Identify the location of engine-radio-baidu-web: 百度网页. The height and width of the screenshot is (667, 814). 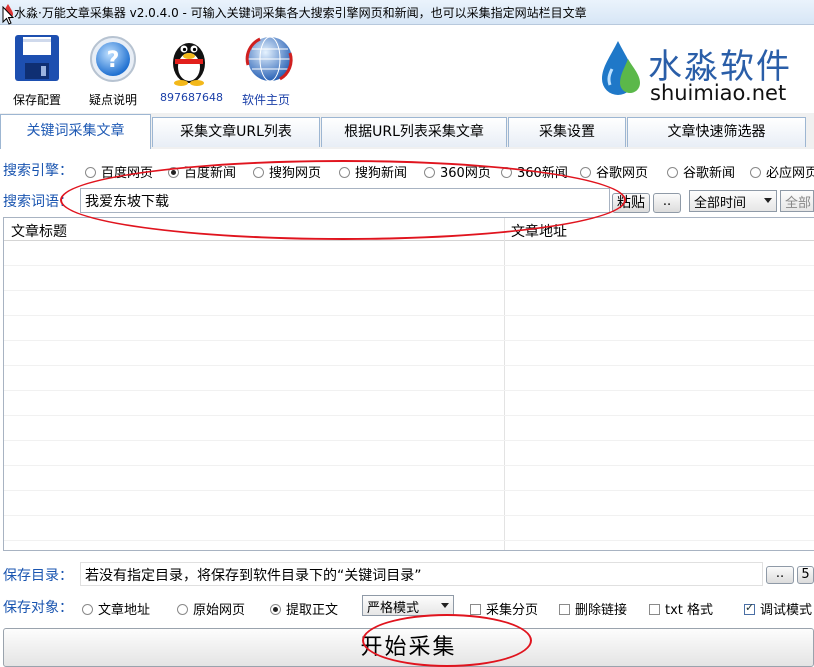
(119, 171).